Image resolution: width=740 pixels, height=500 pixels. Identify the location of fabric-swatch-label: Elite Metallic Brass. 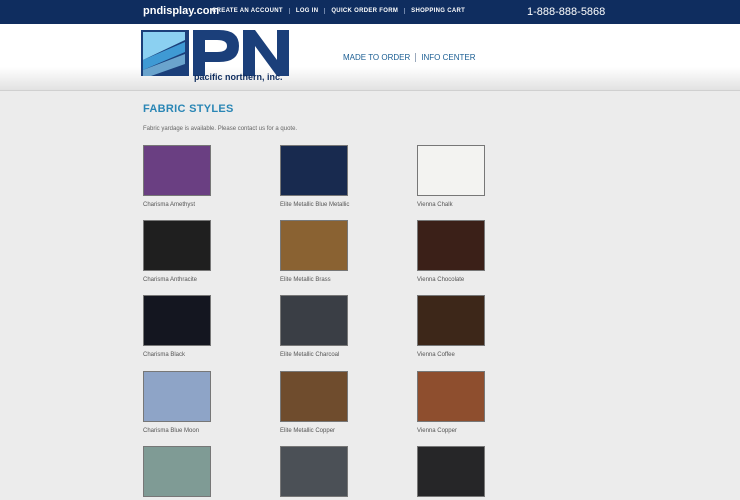
(305, 280).